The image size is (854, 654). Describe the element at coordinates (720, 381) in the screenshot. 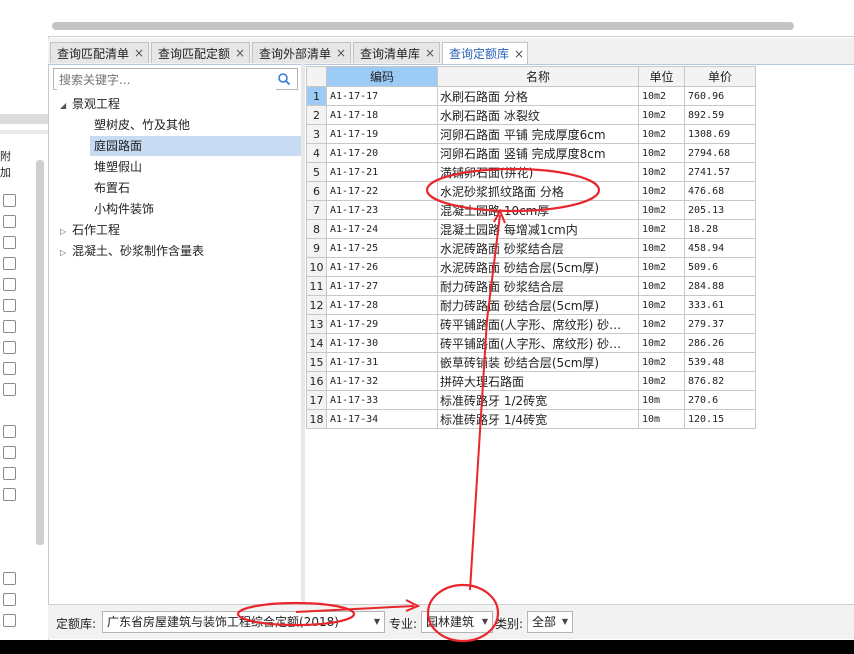

I see `price-cell: 876.82` at that location.